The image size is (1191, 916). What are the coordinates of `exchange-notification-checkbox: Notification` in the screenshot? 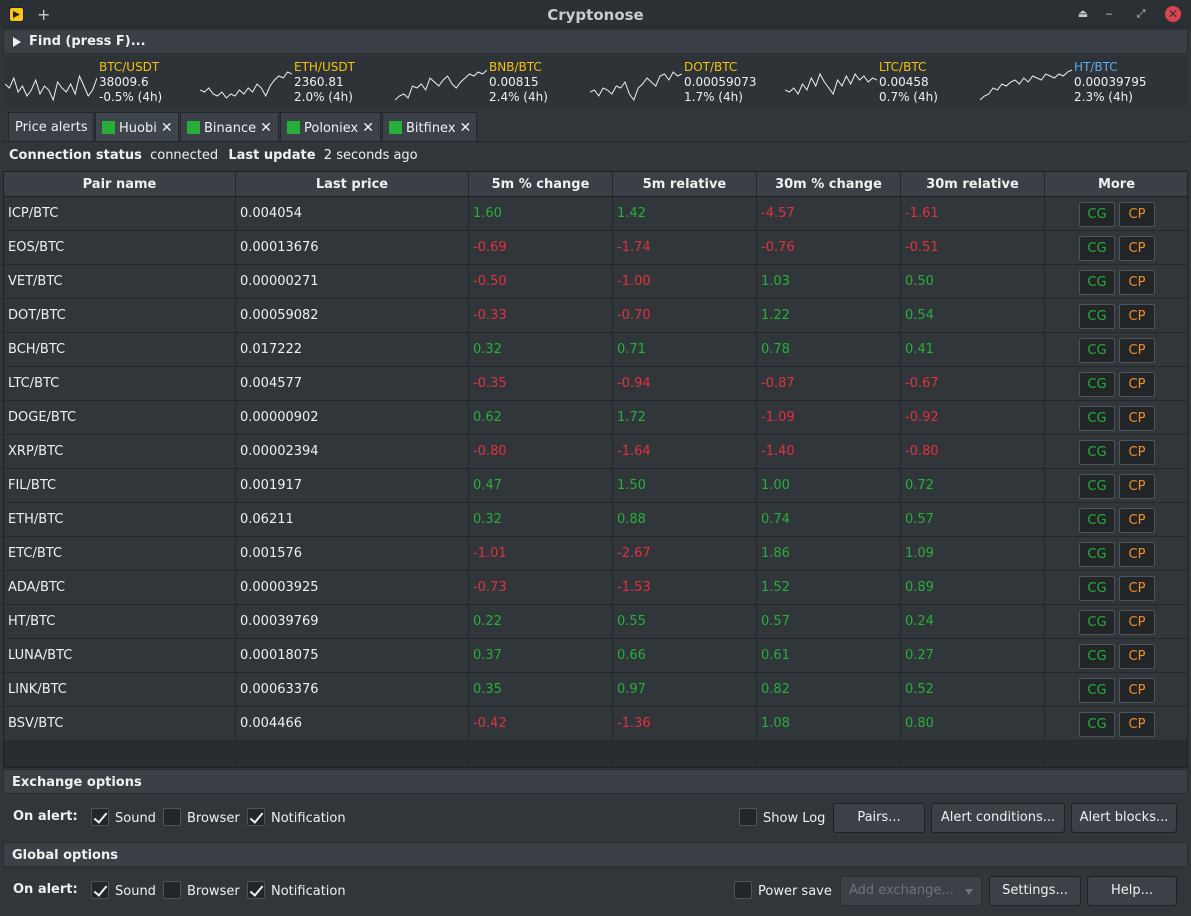 It's located at (296, 817).